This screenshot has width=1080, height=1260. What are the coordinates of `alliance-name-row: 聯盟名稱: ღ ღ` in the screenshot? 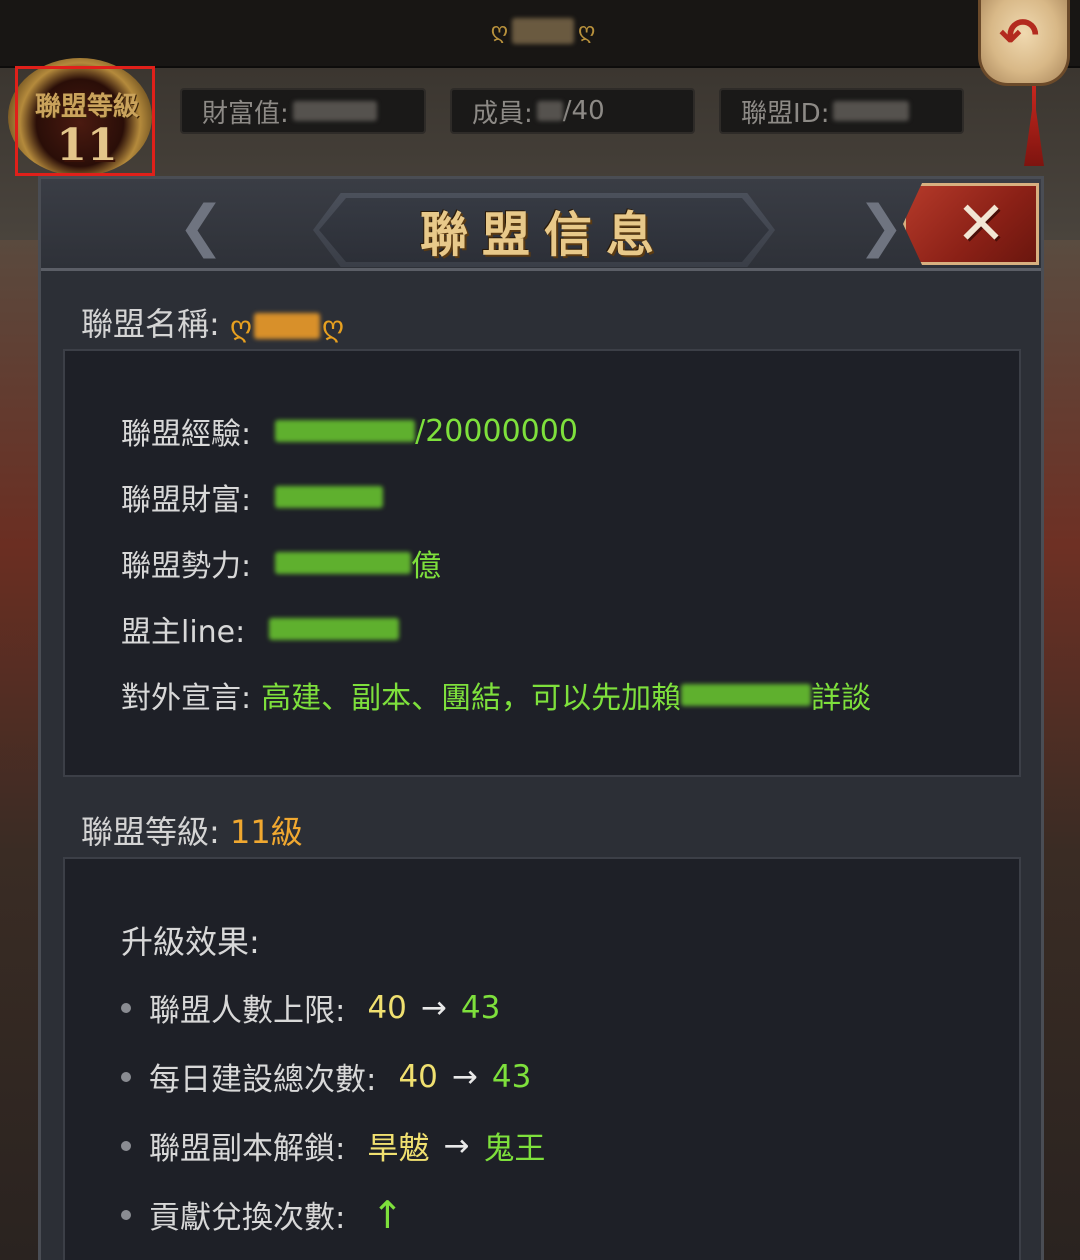 It's located at (212, 322).